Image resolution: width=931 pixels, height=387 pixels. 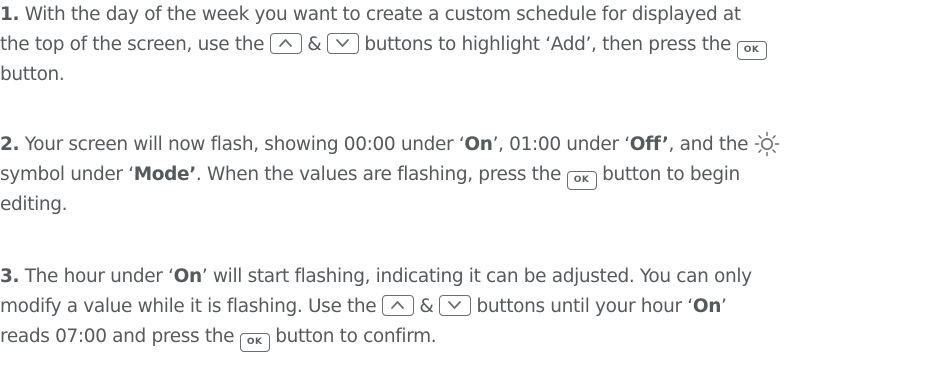 What do you see at coordinates (649, 144) in the screenshot?
I see `off-label: Off’` at bounding box center [649, 144].